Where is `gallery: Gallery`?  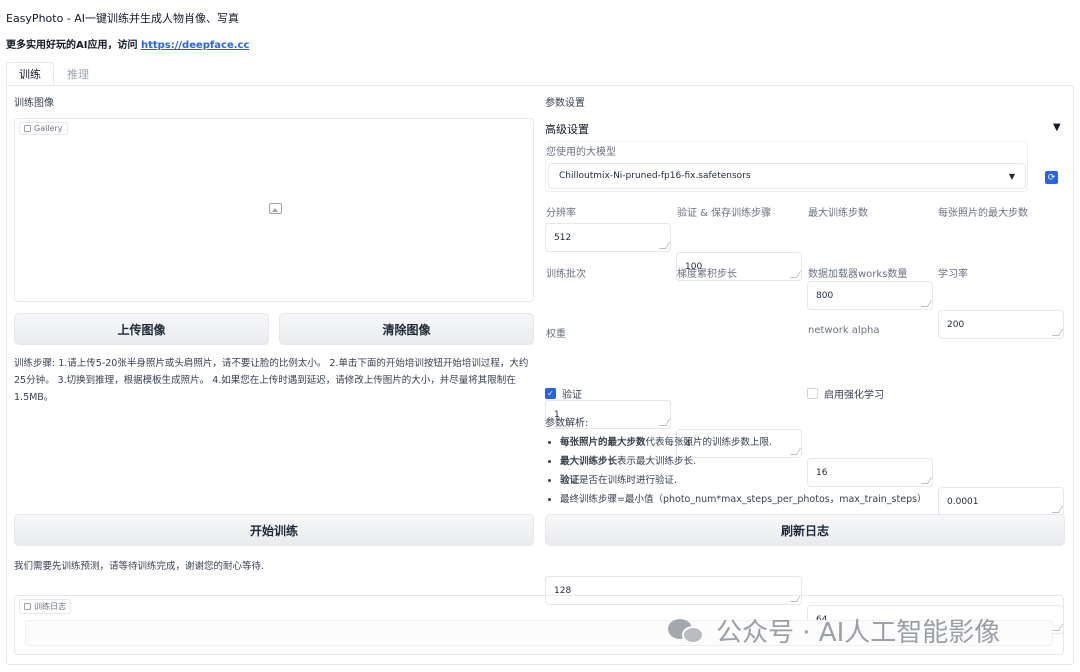 gallery: Gallery is located at coordinates (274, 210).